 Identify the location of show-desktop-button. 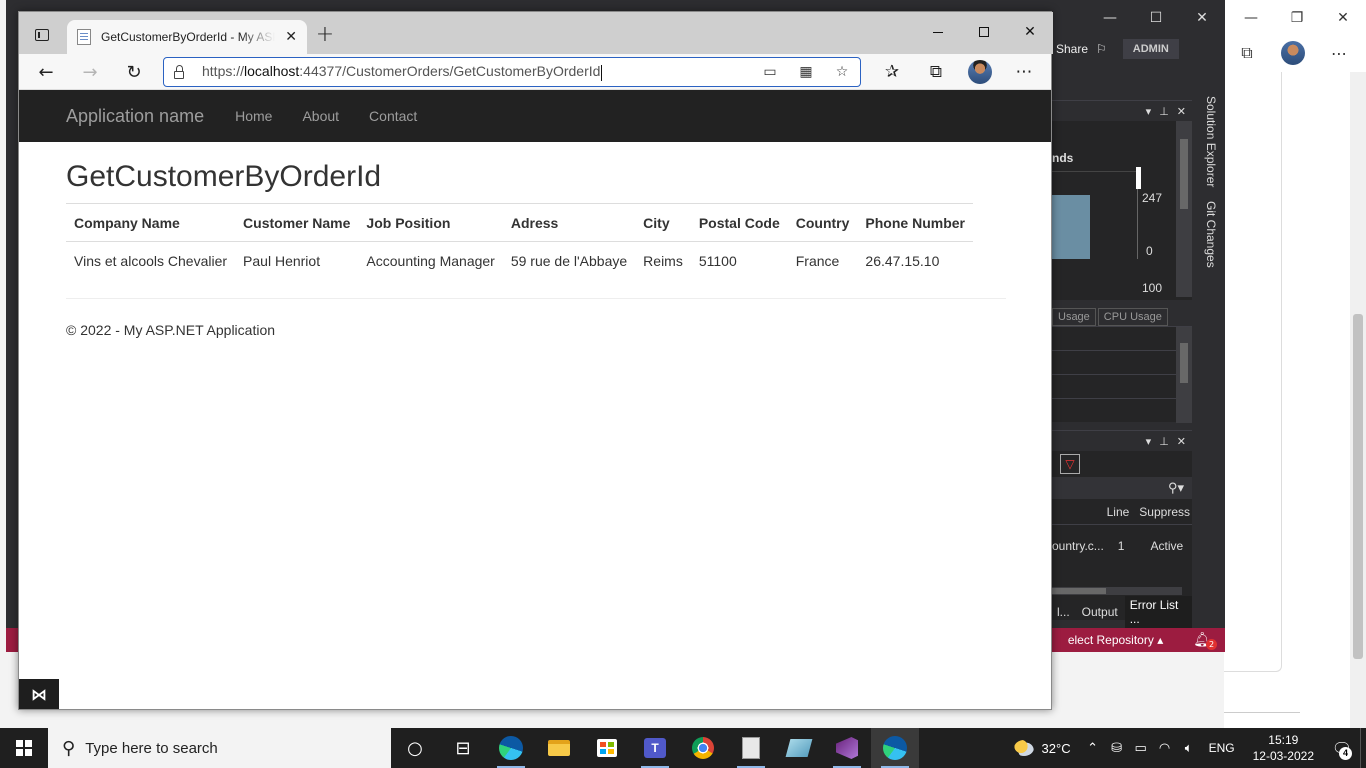
(1363, 748).